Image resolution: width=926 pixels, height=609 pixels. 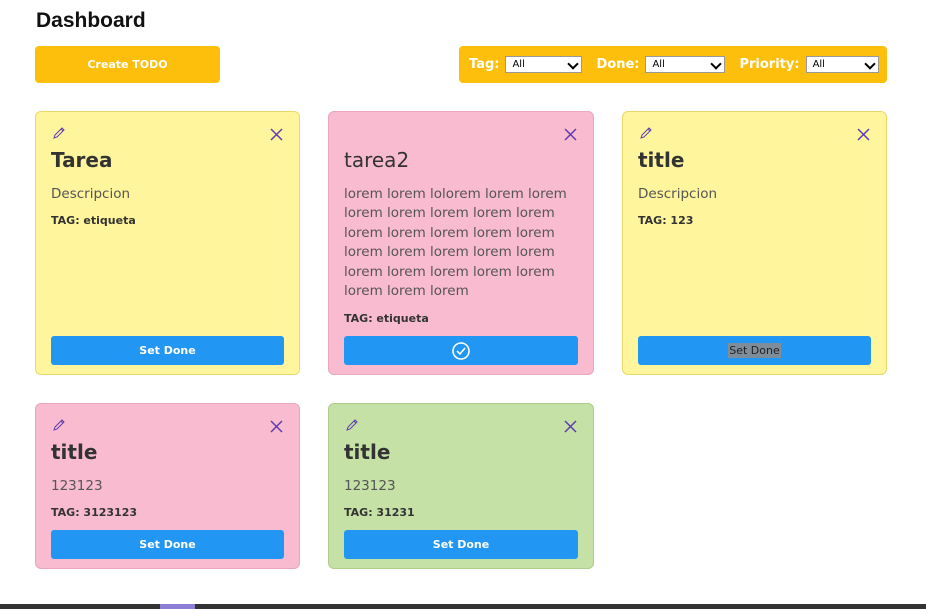 I want to click on todo-card: Tarea Descripcion TAG: etiqueta Set Done, so click(x=167, y=243).